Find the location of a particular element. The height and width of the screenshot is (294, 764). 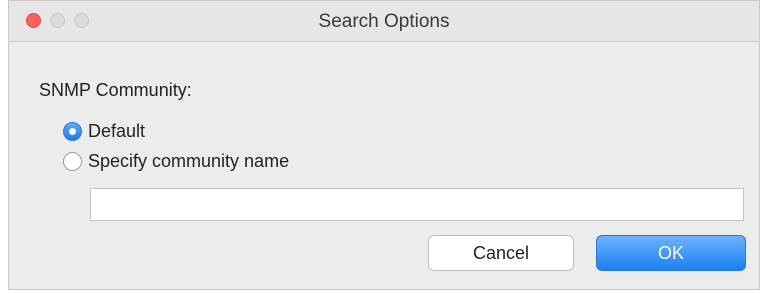

specify-community-option: Specify community name is located at coordinates (176, 161).